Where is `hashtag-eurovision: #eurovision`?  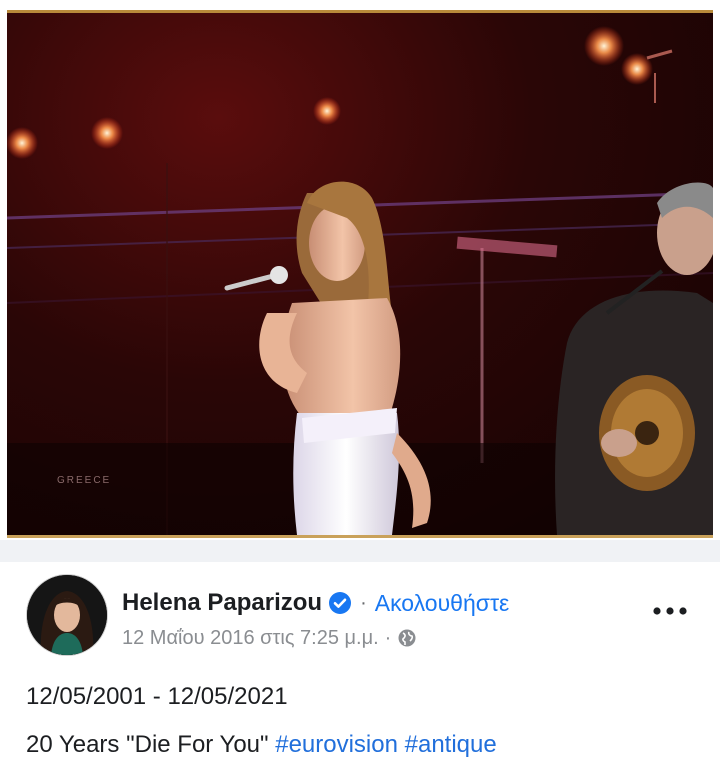 hashtag-eurovision: #eurovision is located at coordinates (336, 744).